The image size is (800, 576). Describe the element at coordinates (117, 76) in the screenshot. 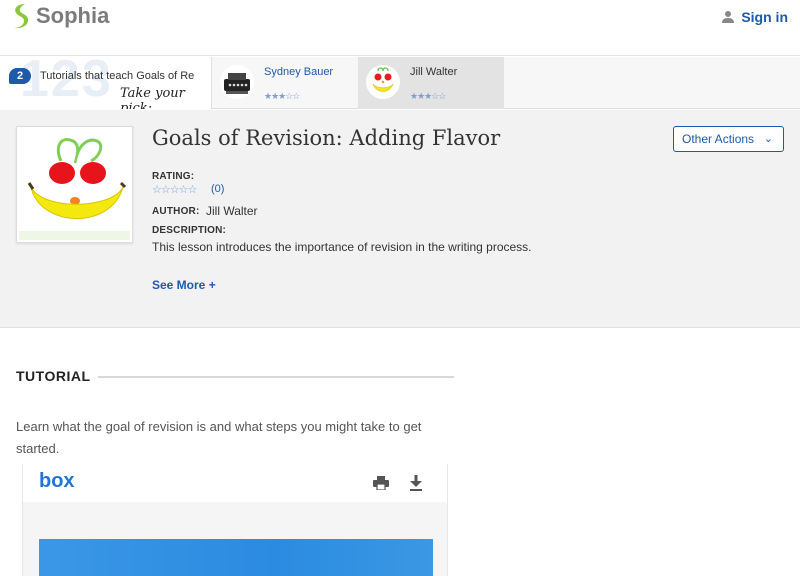

I see `tutorial-count-title: Tutorials that teach Goals of Re` at that location.